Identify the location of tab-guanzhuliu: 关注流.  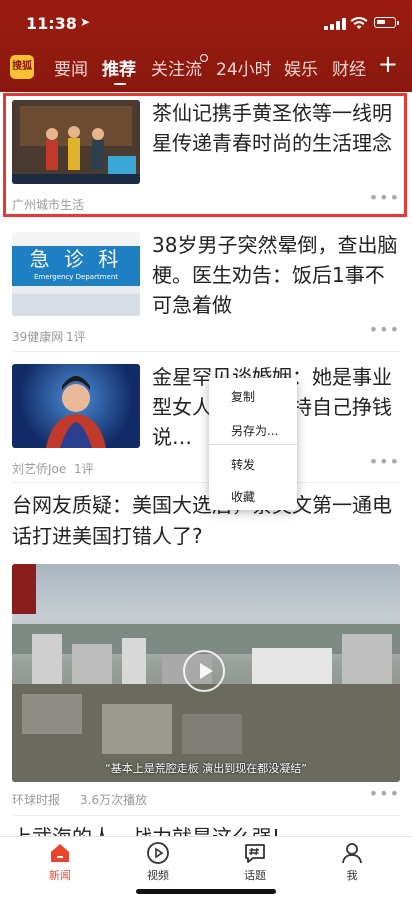
(176, 67).